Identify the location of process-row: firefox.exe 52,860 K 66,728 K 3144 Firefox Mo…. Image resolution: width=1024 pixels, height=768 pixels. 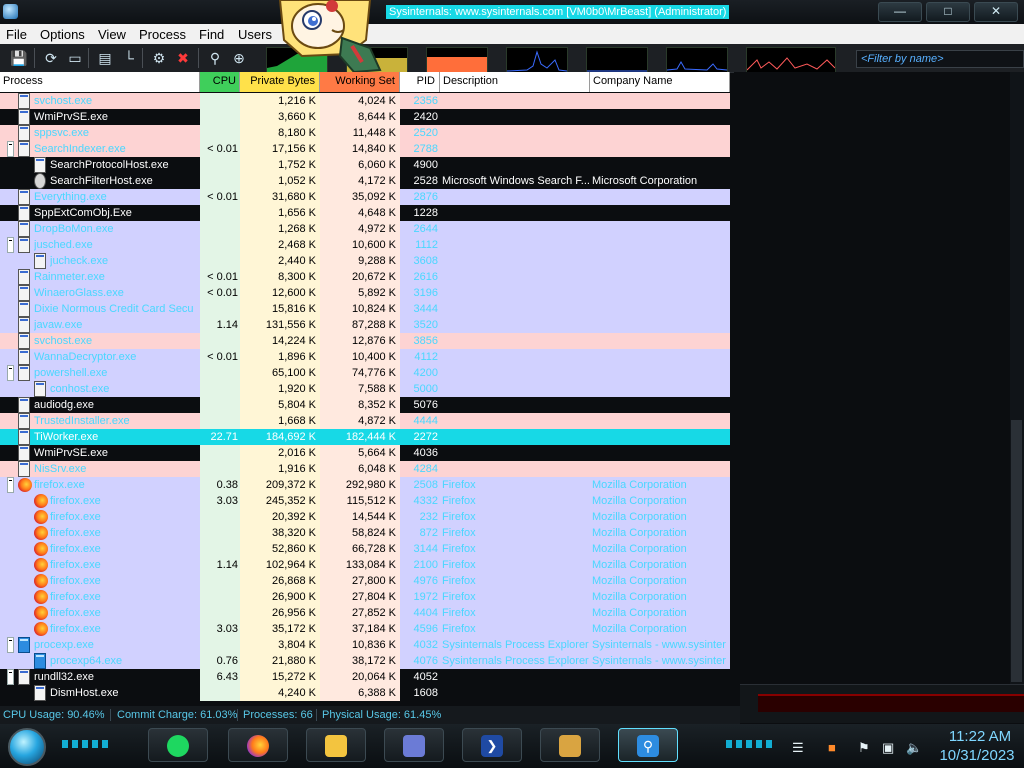
(365, 549).